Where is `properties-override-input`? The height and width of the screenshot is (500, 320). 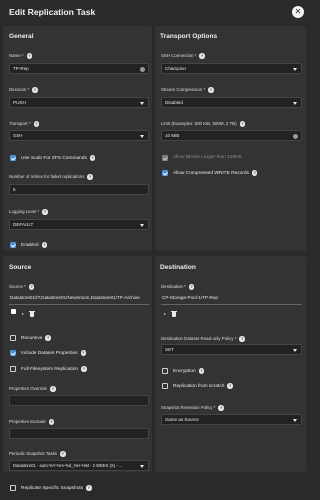
properties-override-input is located at coordinates (79, 400).